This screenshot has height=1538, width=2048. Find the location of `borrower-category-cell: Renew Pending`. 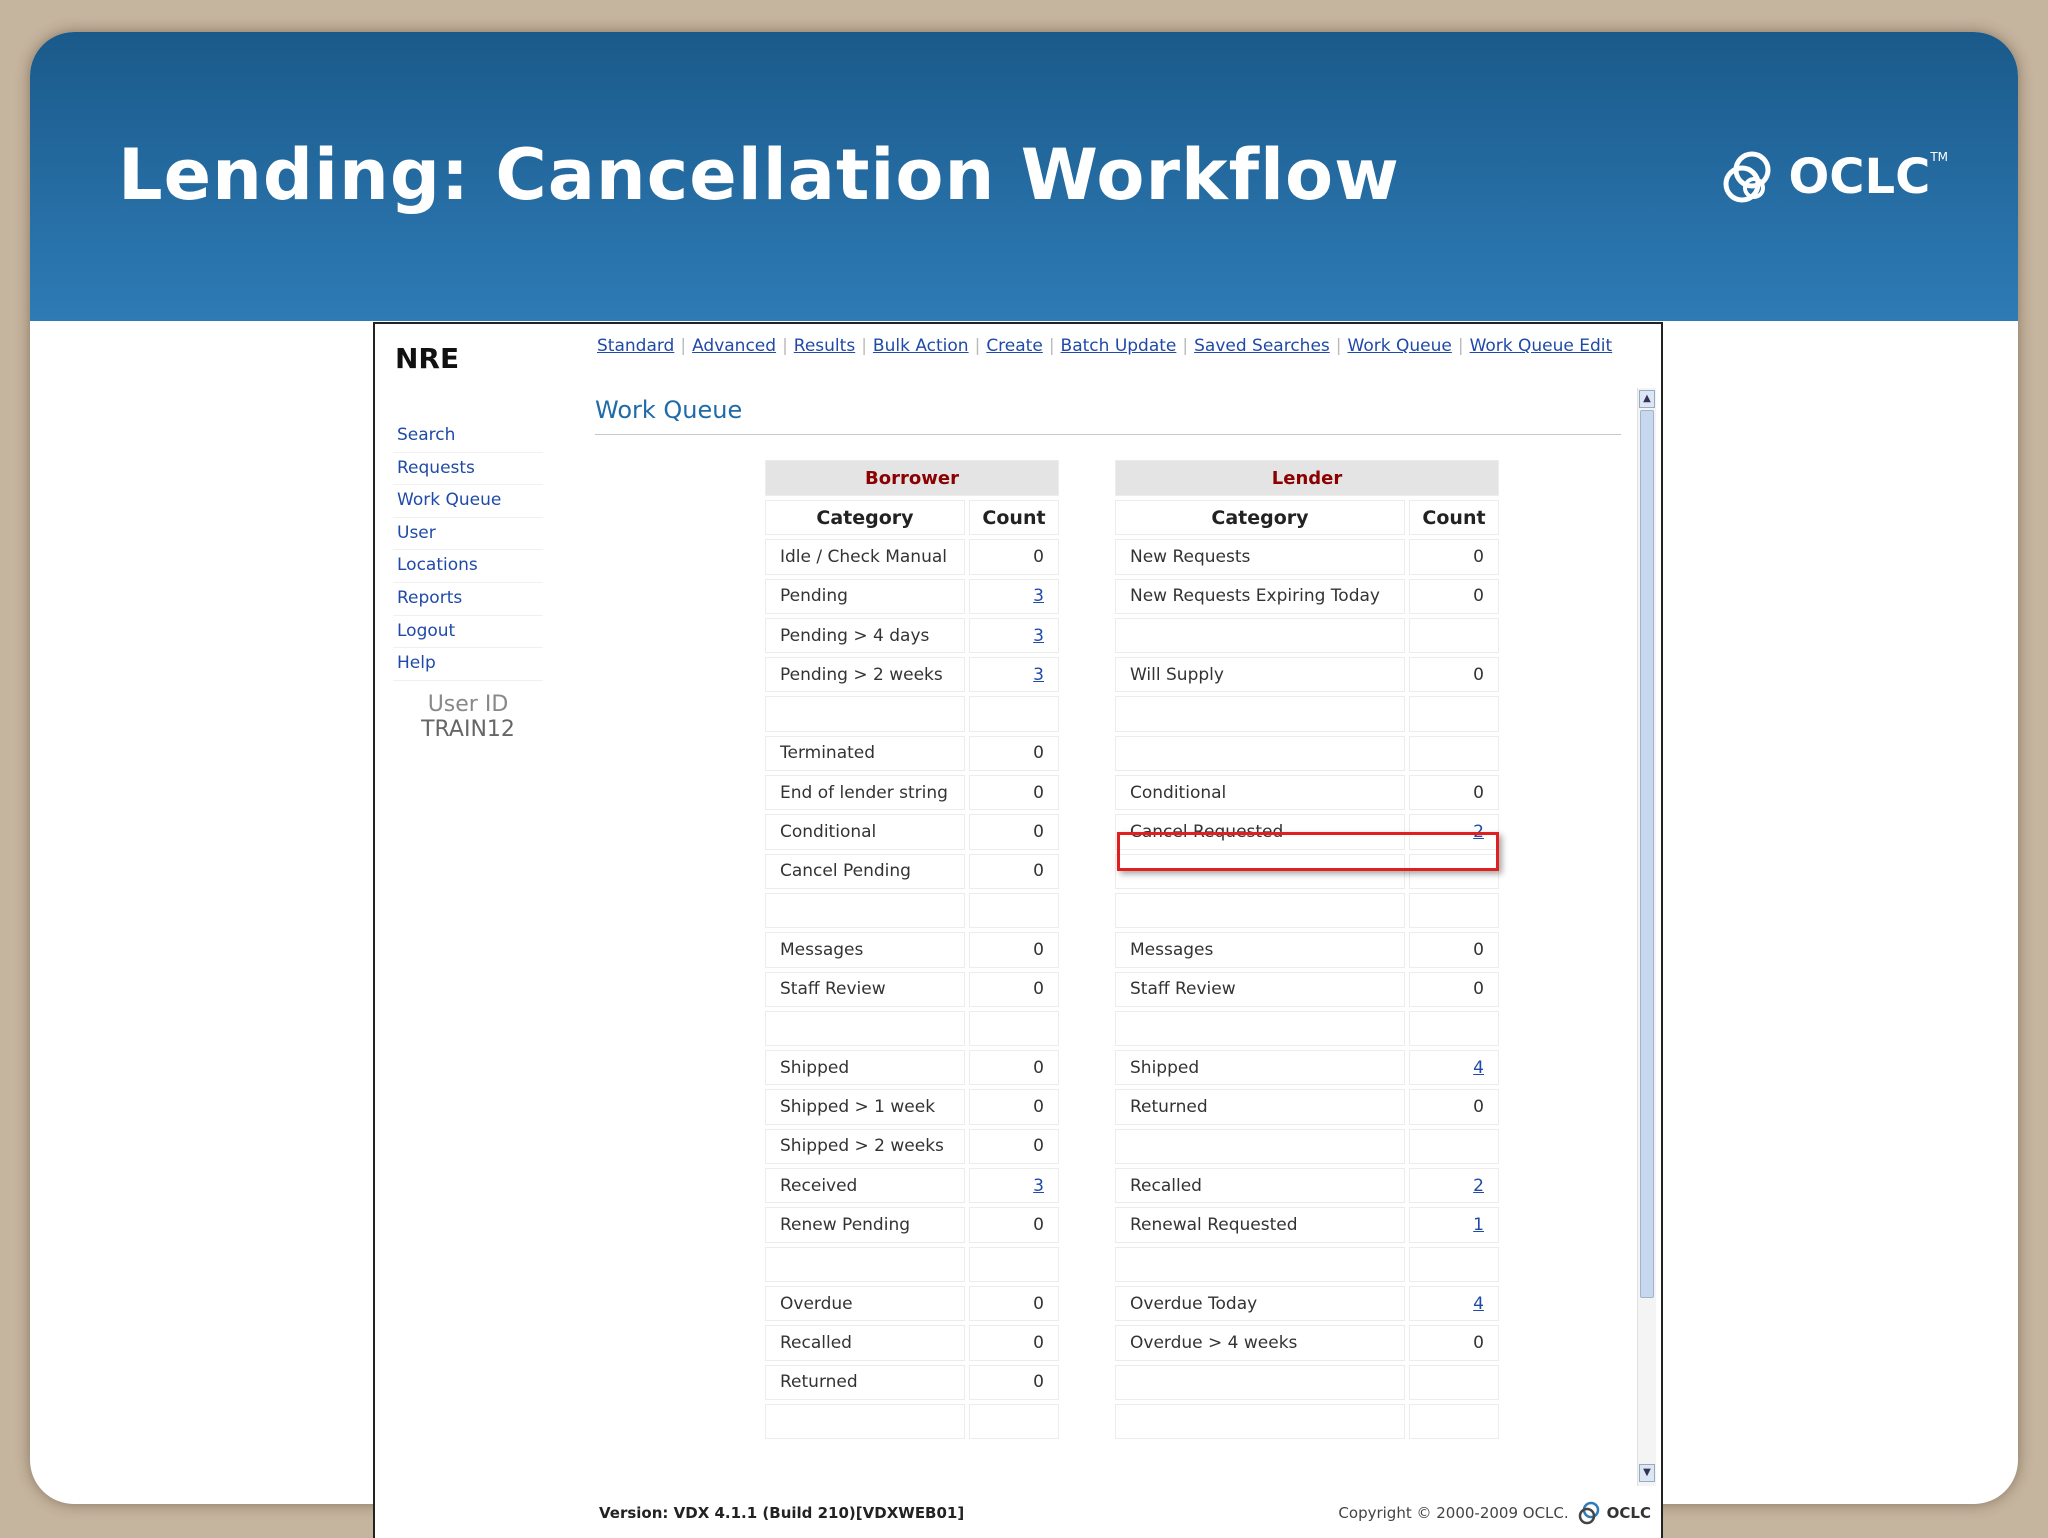

borrower-category-cell: Renew Pending is located at coordinates (865, 1225).